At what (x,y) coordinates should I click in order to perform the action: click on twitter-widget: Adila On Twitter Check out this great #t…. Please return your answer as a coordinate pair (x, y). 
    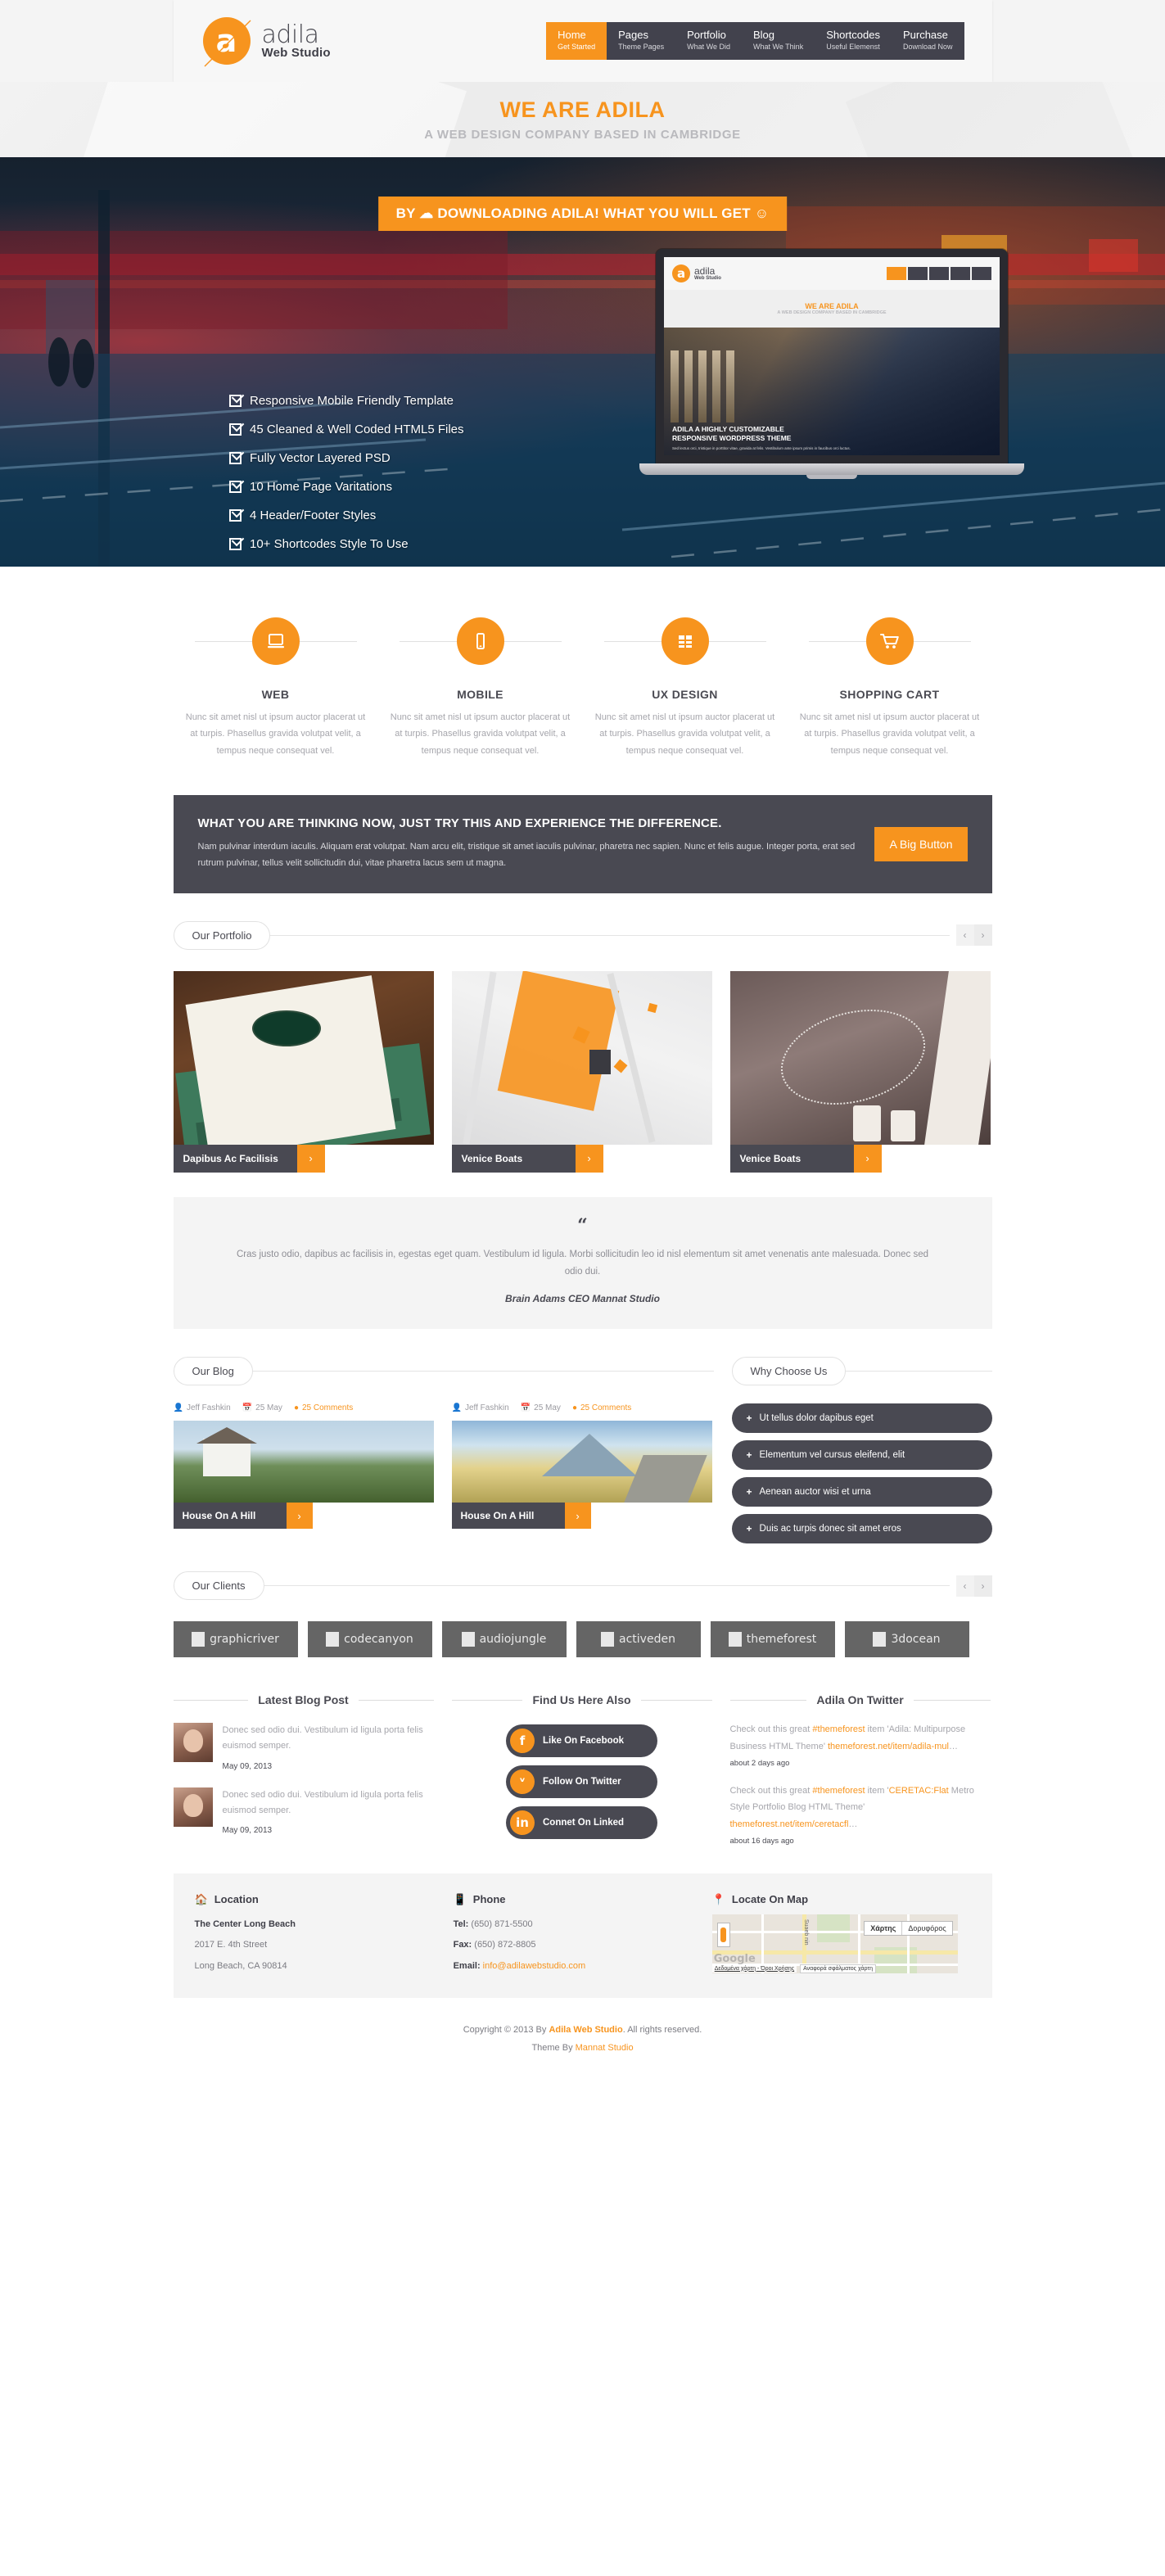
    Looking at the image, I should click on (860, 1769).